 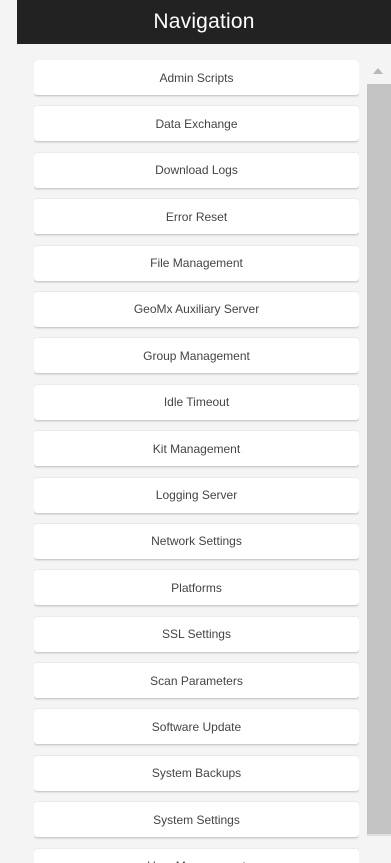 What do you see at coordinates (196, 402) in the screenshot?
I see `nav-idle-timeout-button: Idle Timeout` at bounding box center [196, 402].